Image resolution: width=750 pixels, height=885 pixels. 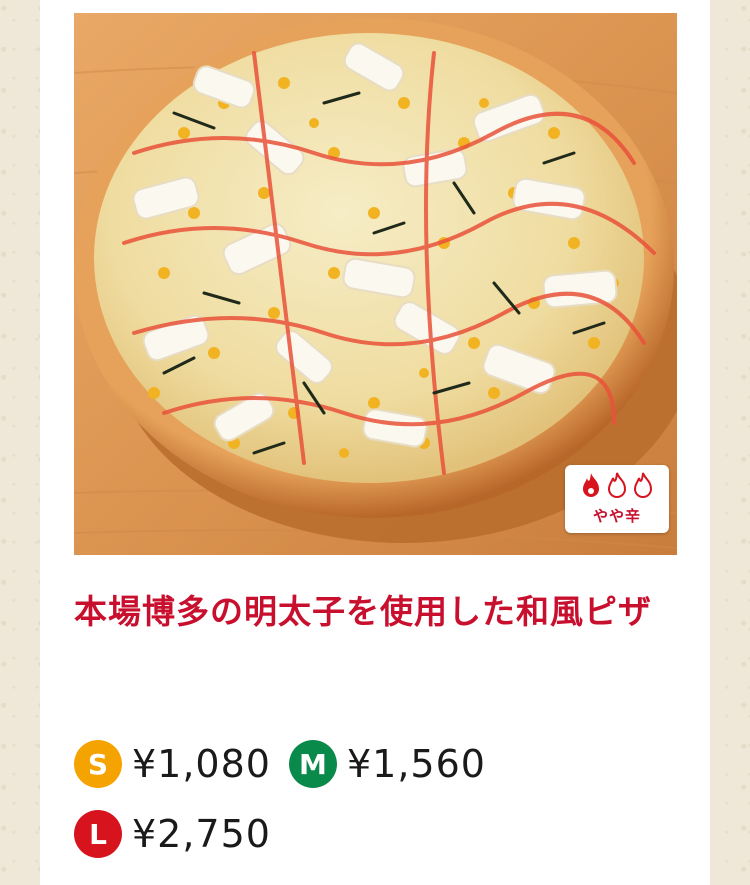 I want to click on flame-icon-active, so click(x=591, y=485).